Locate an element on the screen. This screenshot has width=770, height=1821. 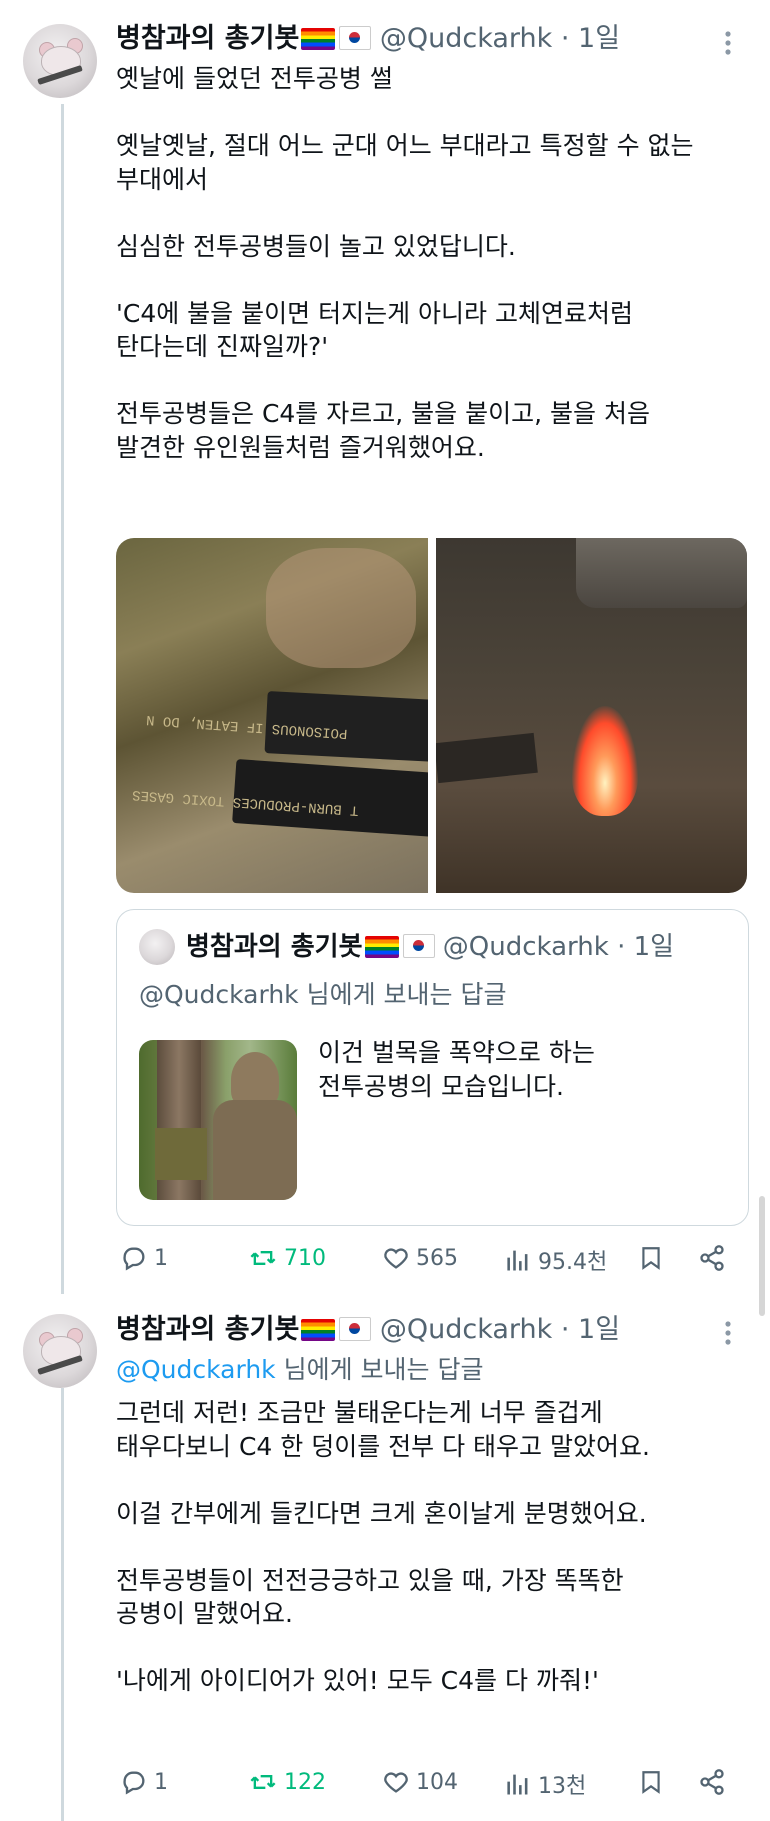
quoted-header: 병참과의 총기봇 @Qudckarhk · 1일 is located at coordinates (430, 947).